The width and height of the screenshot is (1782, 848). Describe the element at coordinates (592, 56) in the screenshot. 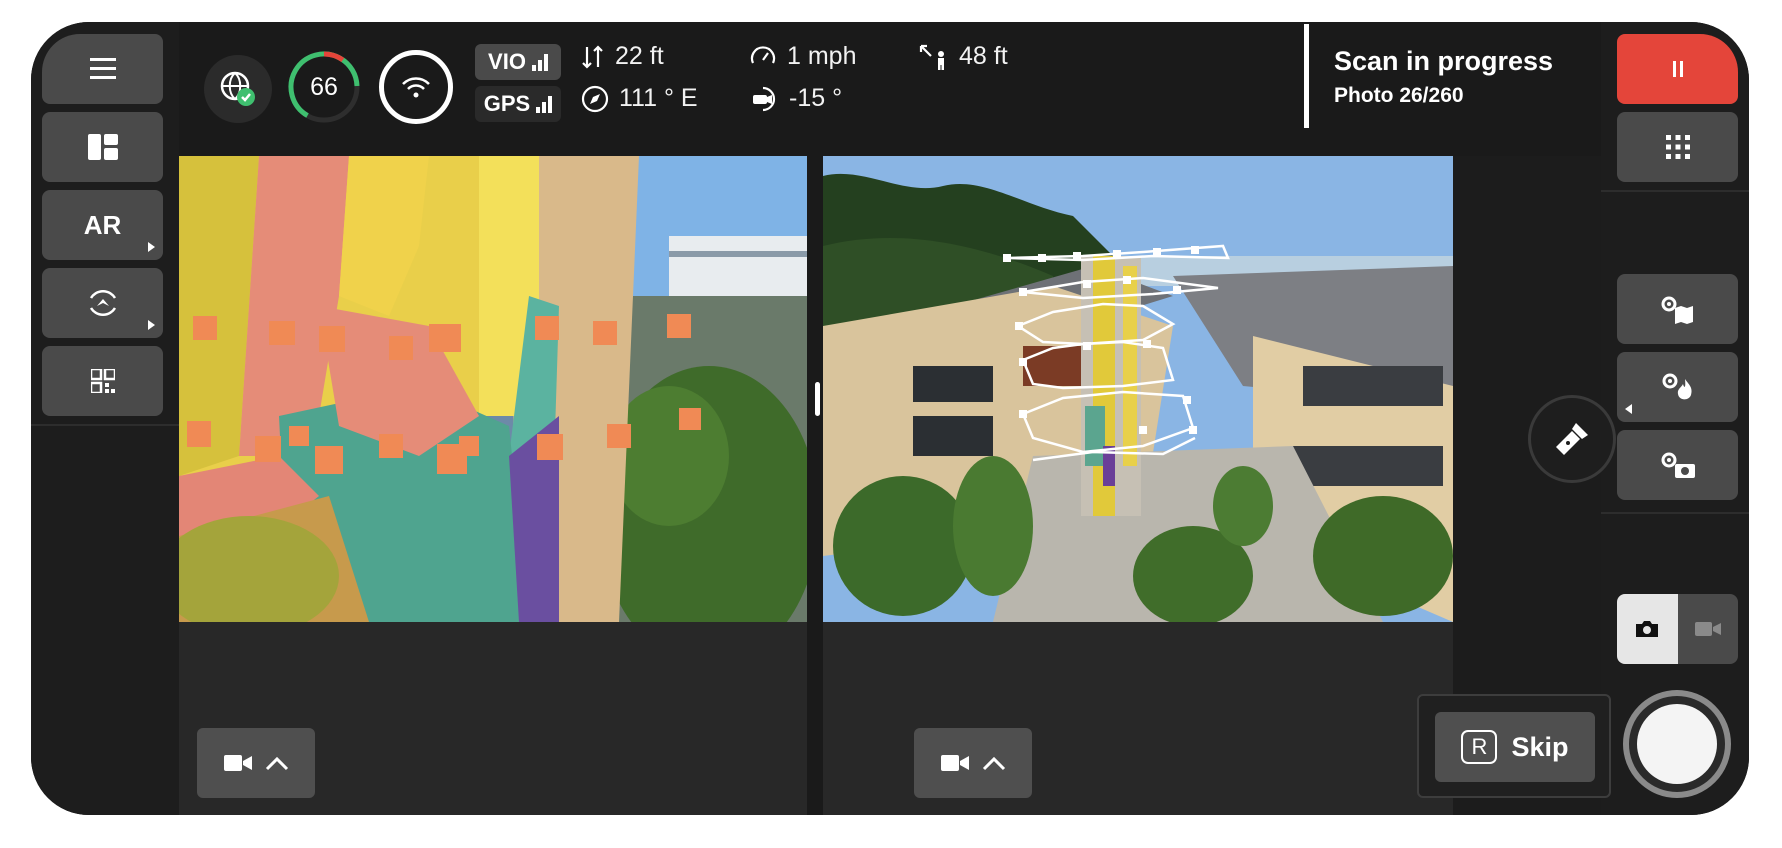

I see `altitude-arrows-icon` at that location.